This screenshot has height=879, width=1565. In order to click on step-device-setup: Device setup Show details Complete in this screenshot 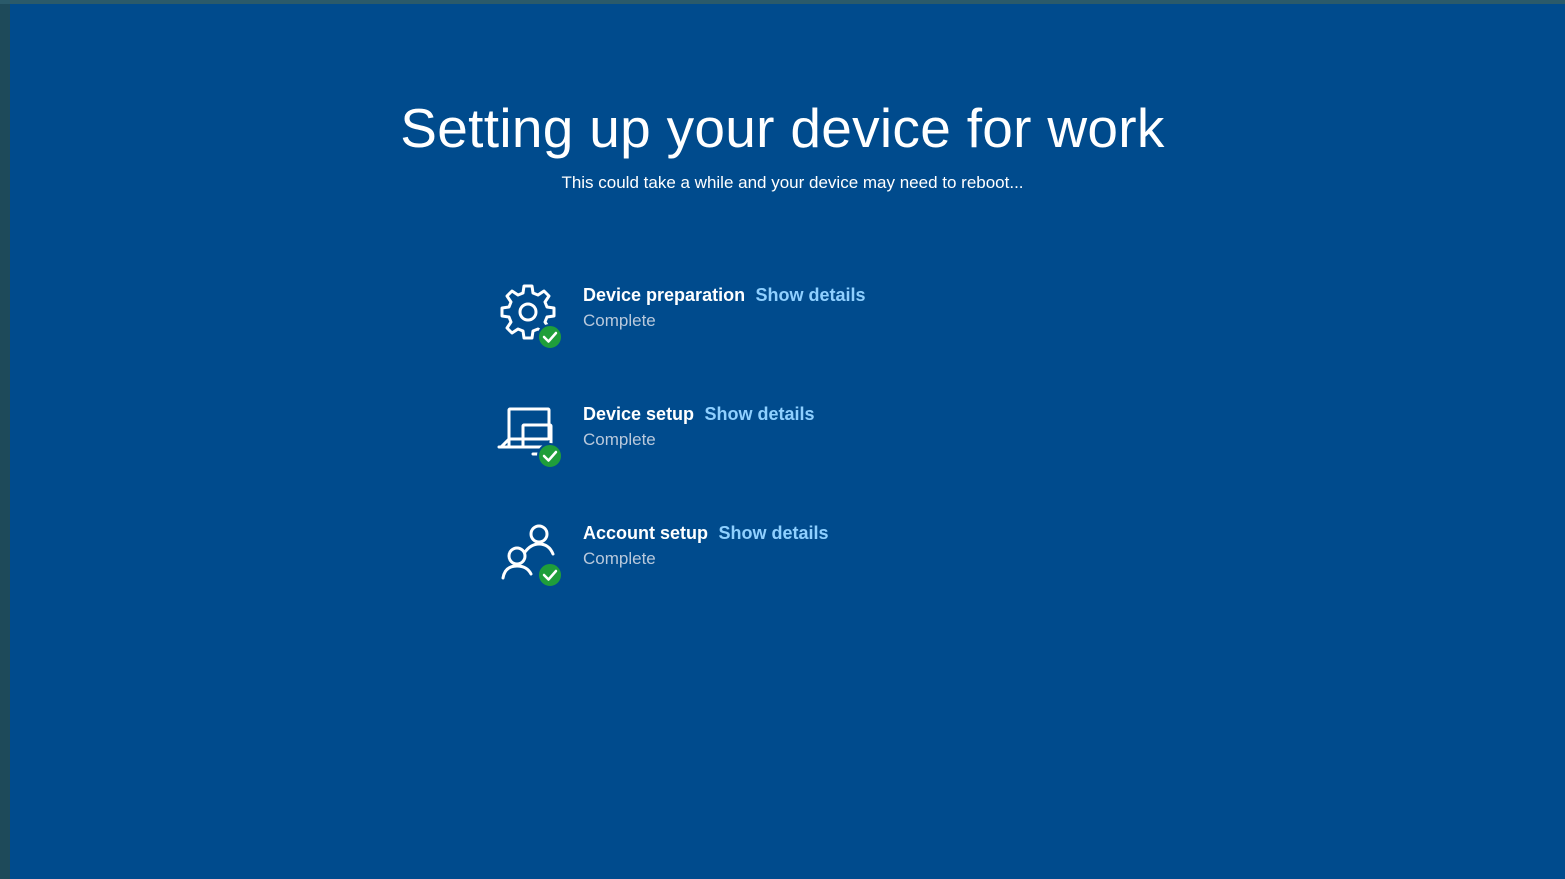, I will do `click(797, 436)`.